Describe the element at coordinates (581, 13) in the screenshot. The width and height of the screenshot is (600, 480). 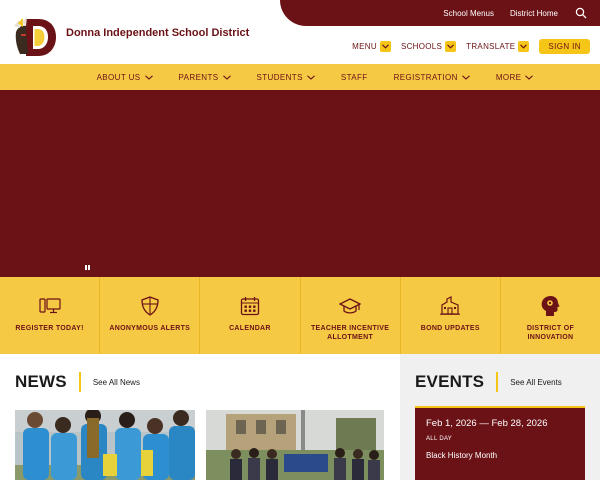
I see `search-icon` at that location.